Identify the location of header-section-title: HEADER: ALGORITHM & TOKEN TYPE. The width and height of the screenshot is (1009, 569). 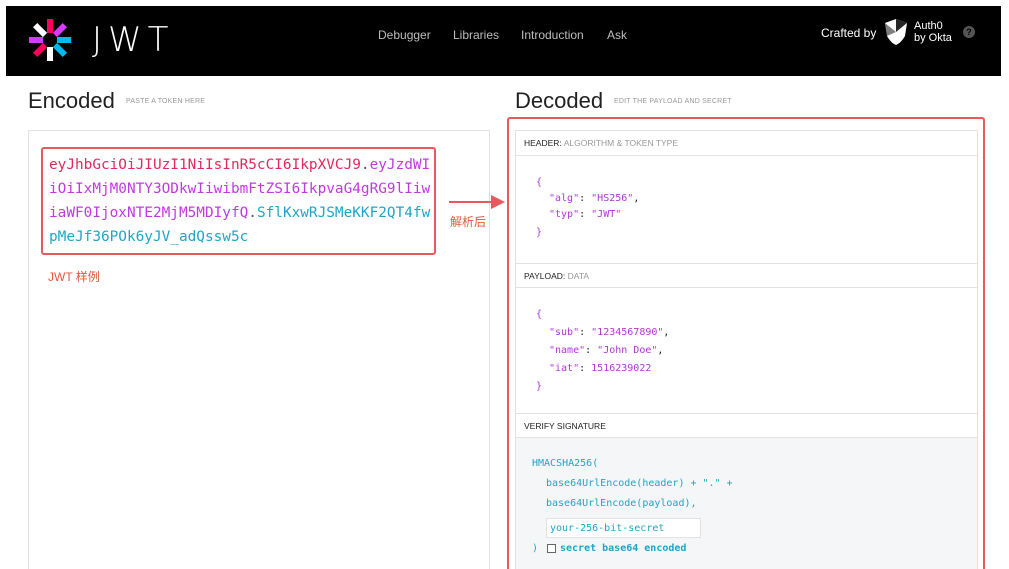
(746, 143).